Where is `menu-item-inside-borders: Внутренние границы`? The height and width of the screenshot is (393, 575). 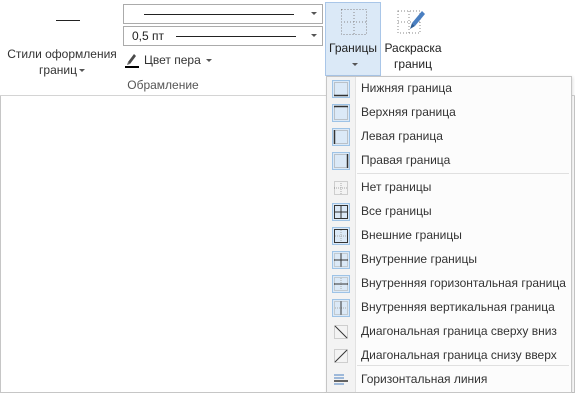 menu-item-inside-borders: Внутренние границы is located at coordinates (449, 260).